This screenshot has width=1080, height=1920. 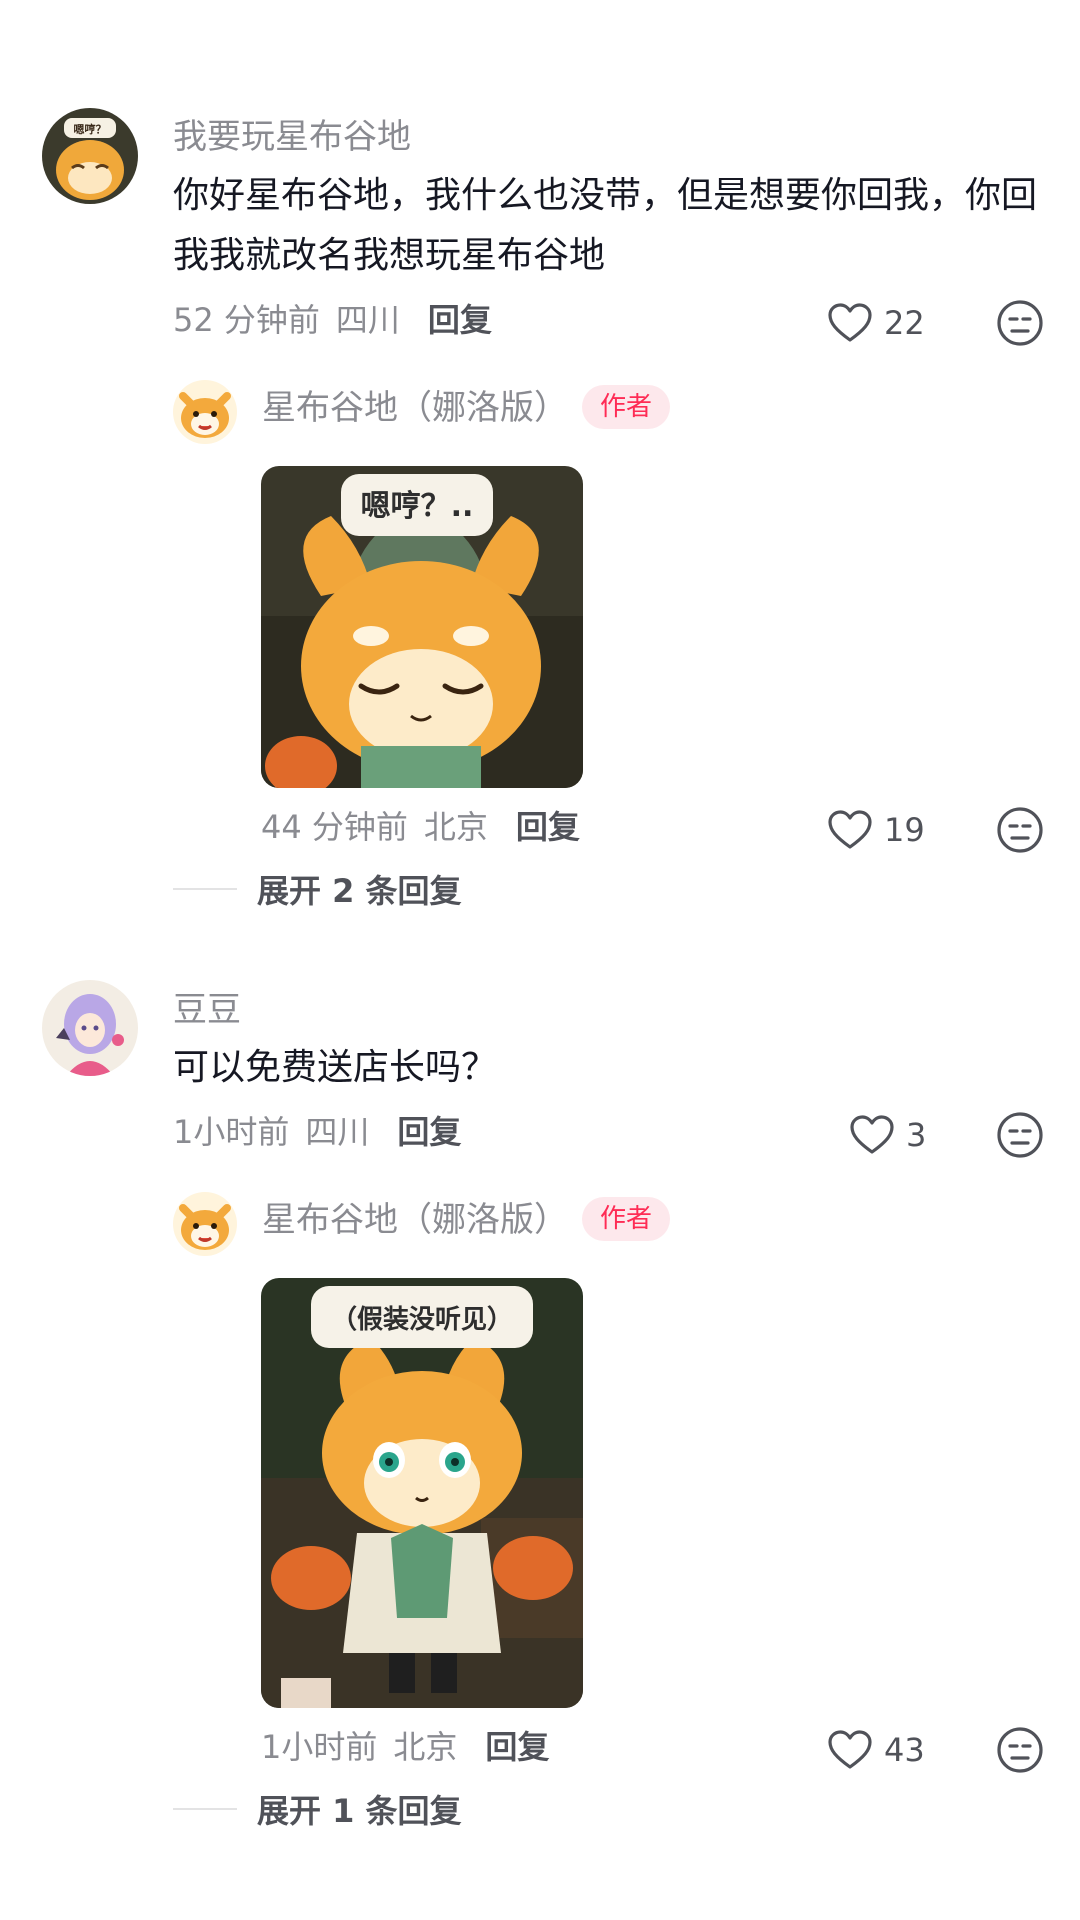 What do you see at coordinates (422, 627) in the screenshot?
I see `sticker-image: 嗯哼？..` at bounding box center [422, 627].